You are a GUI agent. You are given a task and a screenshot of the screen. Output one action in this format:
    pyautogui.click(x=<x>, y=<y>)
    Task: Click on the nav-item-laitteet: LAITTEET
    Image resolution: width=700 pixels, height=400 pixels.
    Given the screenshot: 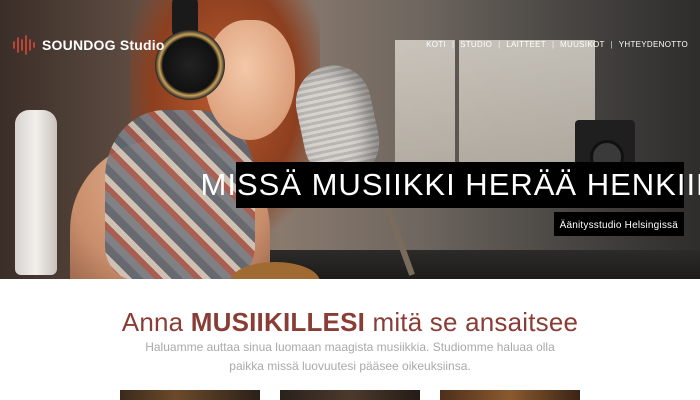 What is the action you would take?
    pyautogui.click(x=526, y=44)
    